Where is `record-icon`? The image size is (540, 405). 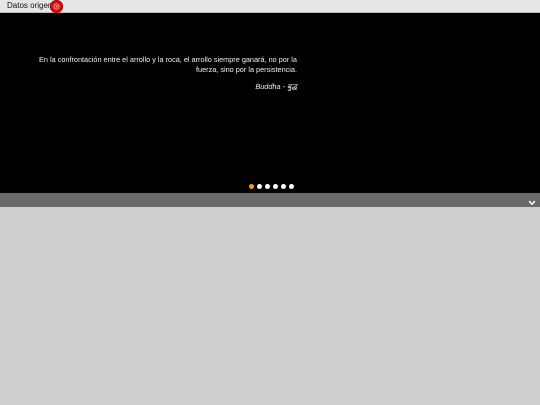
record-icon is located at coordinates (56, 6).